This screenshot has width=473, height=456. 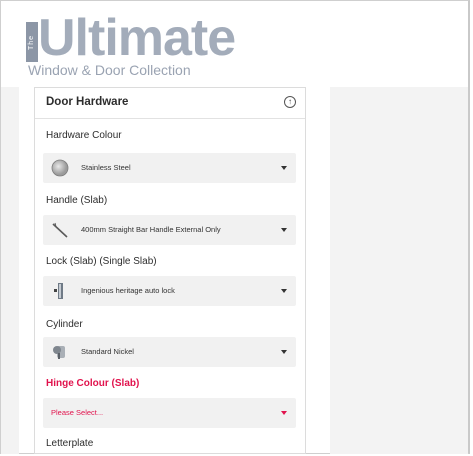 I want to click on logo-tagline: Window & Door Collection, so click(x=109, y=70).